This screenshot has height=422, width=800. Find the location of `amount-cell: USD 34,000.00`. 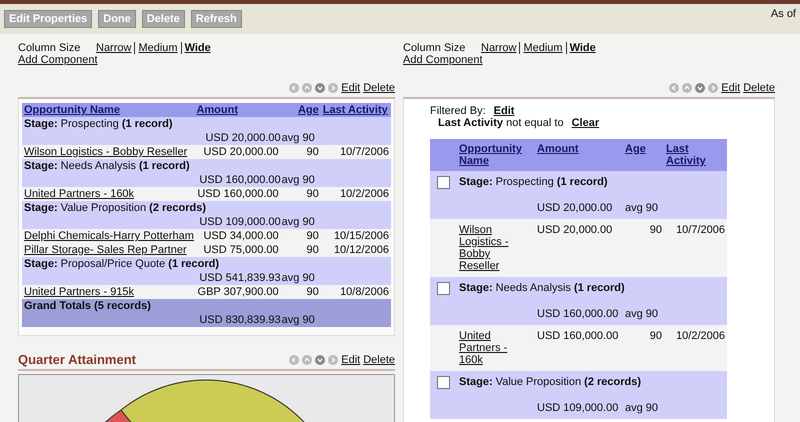

amount-cell: USD 34,000.00 is located at coordinates (237, 236).